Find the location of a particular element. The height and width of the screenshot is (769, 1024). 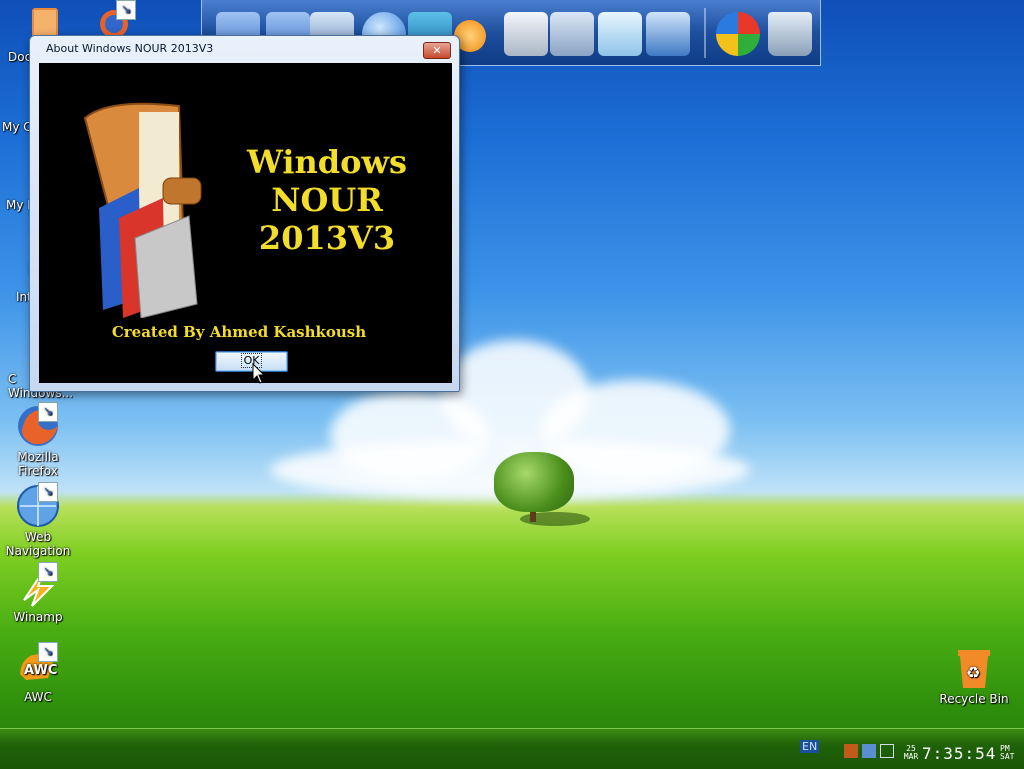

close-button: ✕ is located at coordinates (437, 50).